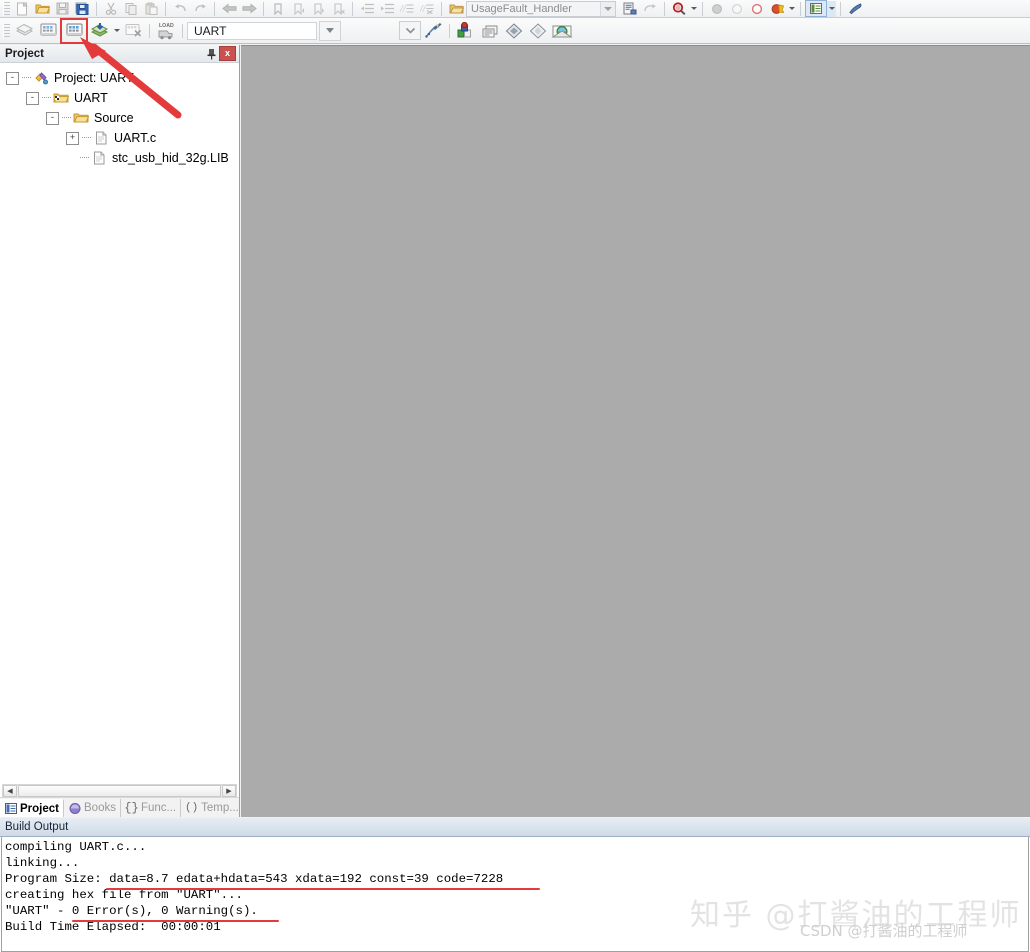 This screenshot has width=1030, height=952. Describe the element at coordinates (229, 9) in the screenshot. I see `navigate-back-icon` at that location.